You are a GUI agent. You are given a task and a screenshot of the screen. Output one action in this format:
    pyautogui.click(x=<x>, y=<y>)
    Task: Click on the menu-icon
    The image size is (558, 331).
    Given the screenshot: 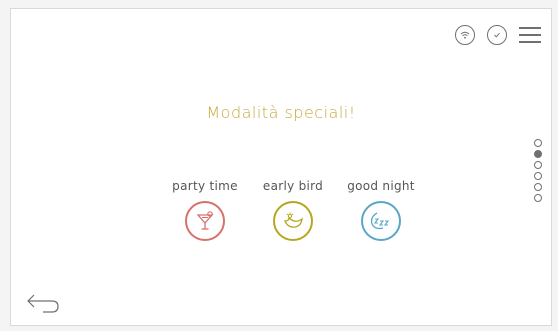 What is the action you would take?
    pyautogui.click(x=530, y=35)
    